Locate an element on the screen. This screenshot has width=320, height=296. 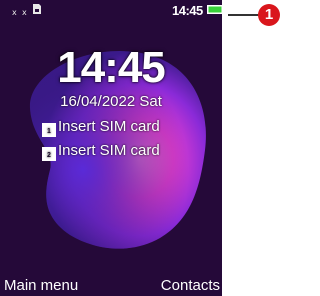
status-time: 14:45 is located at coordinates (187, 10).